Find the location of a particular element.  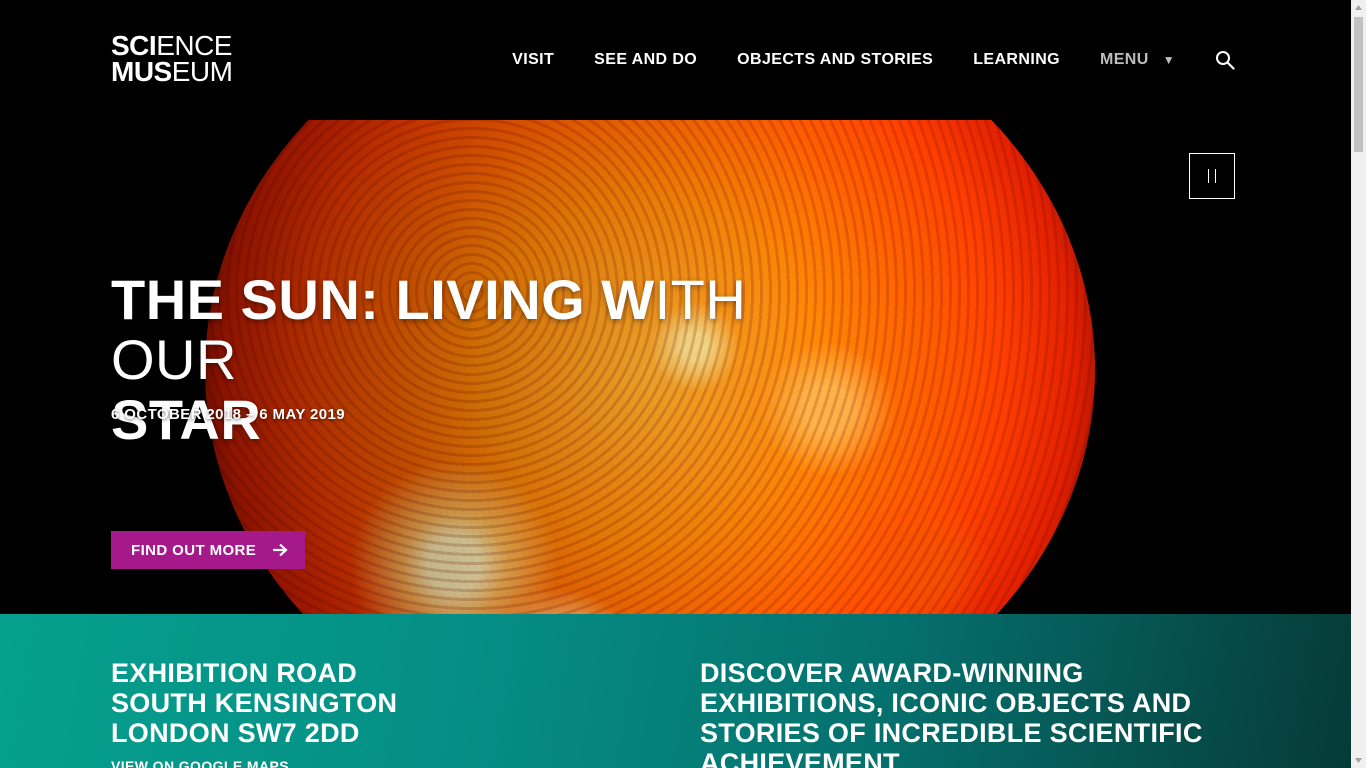

address-line: EXHIBITION ROAD is located at coordinates (234, 673).